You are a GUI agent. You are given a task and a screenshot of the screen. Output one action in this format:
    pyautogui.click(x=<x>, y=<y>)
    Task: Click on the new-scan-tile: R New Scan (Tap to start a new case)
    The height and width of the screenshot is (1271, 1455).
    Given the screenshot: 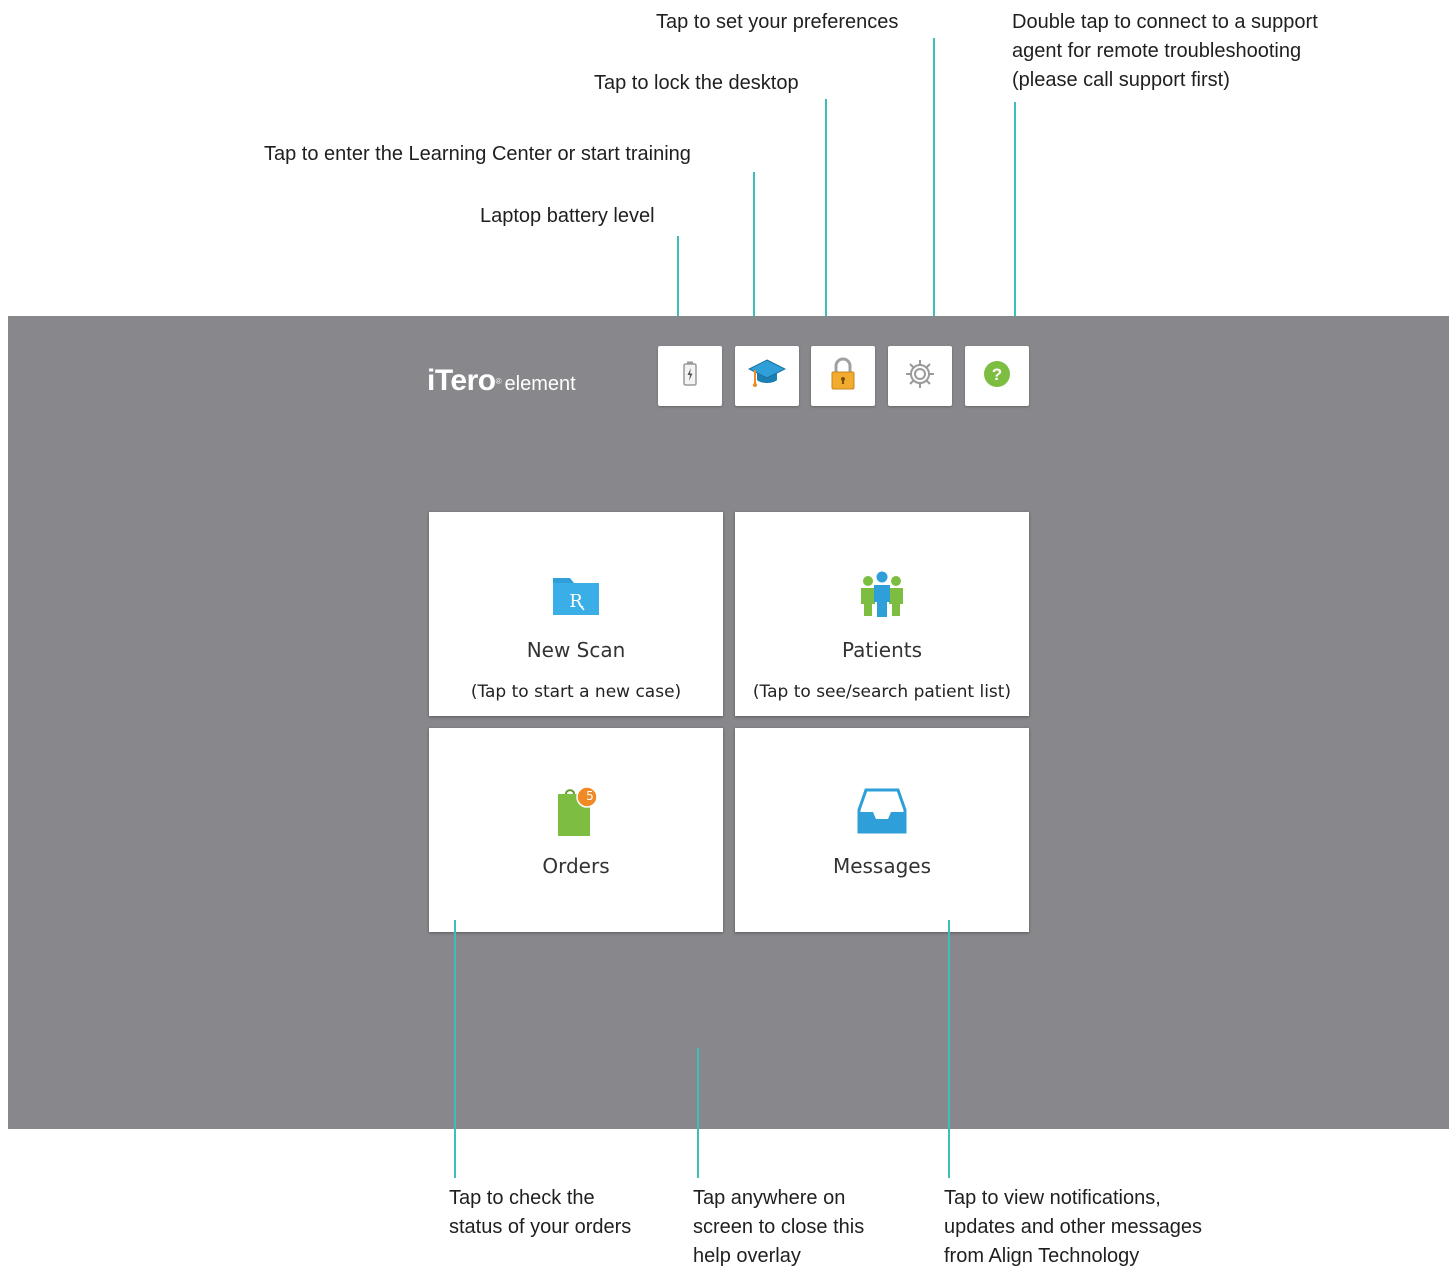 What is the action you would take?
    pyautogui.click(x=576, y=614)
    